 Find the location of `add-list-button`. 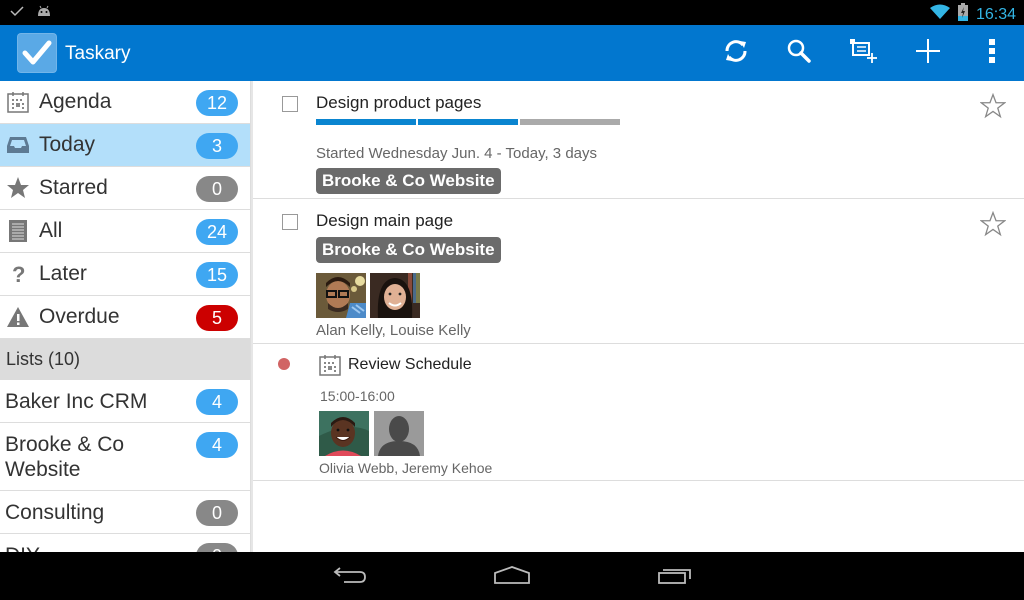

add-list-button is located at coordinates (863, 53).